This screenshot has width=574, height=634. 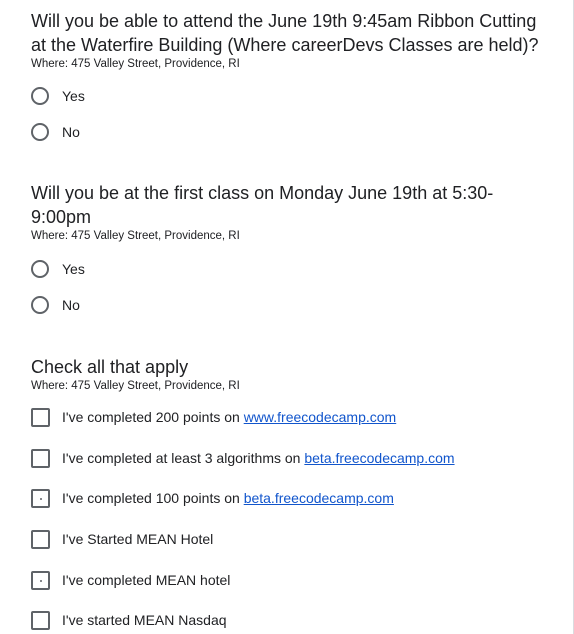 I want to click on option-label: I've Started MEAN Hotel, so click(x=138, y=539).